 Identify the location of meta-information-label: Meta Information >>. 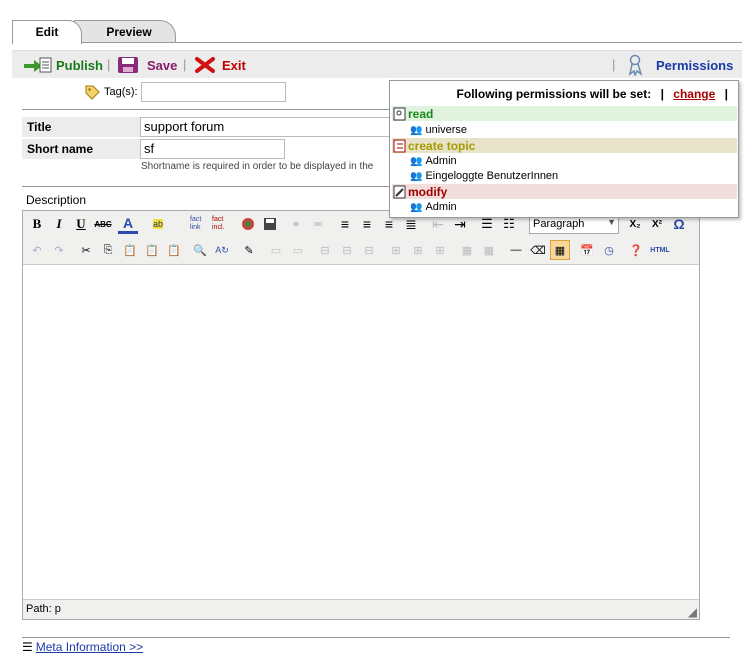
(89, 647).